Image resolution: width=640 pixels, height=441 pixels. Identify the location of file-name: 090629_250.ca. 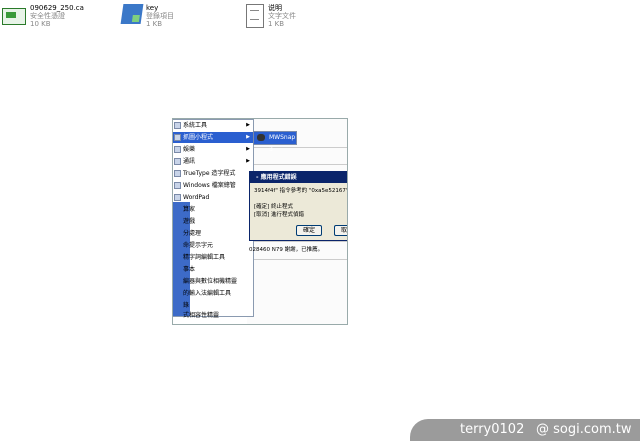
(57, 8).